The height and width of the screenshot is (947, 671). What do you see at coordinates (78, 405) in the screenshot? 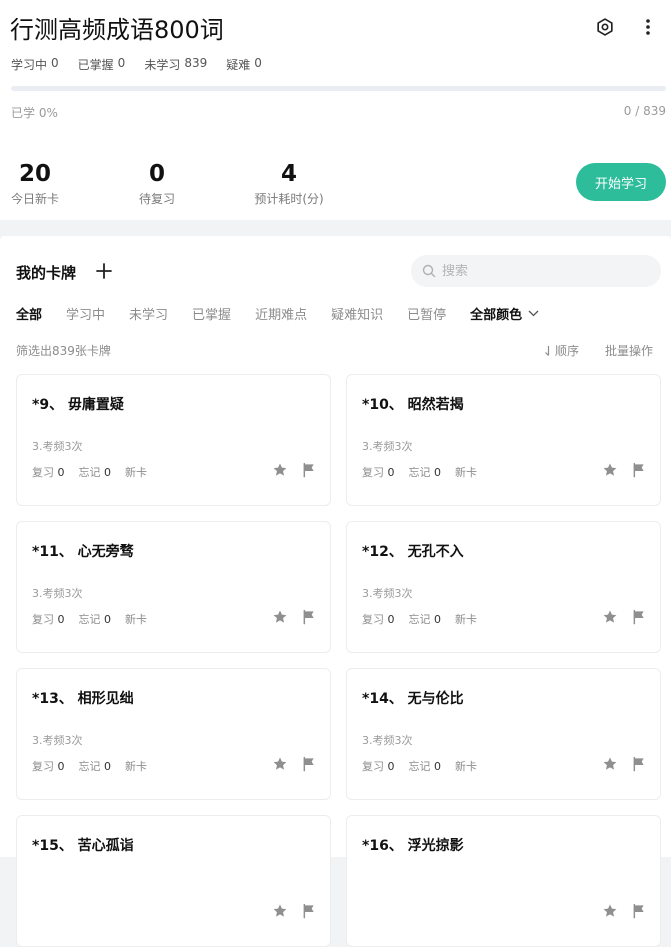
I see `card-title: *9、 毋庸置疑` at bounding box center [78, 405].